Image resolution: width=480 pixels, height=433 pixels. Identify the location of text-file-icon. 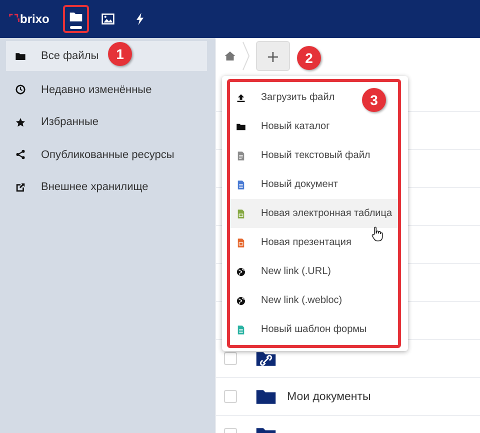
(241, 155).